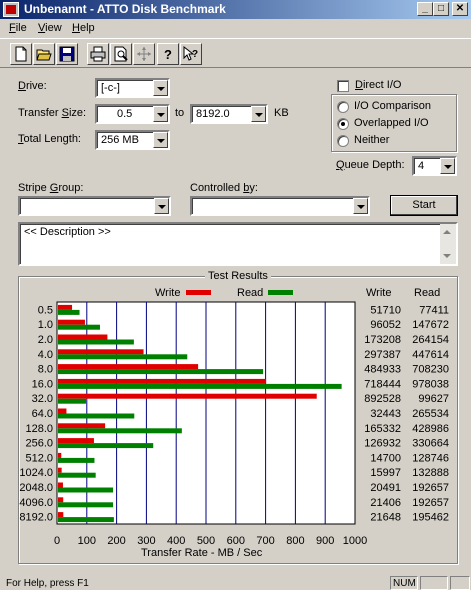  I want to click on x-tick-label: 0, so click(57, 541).